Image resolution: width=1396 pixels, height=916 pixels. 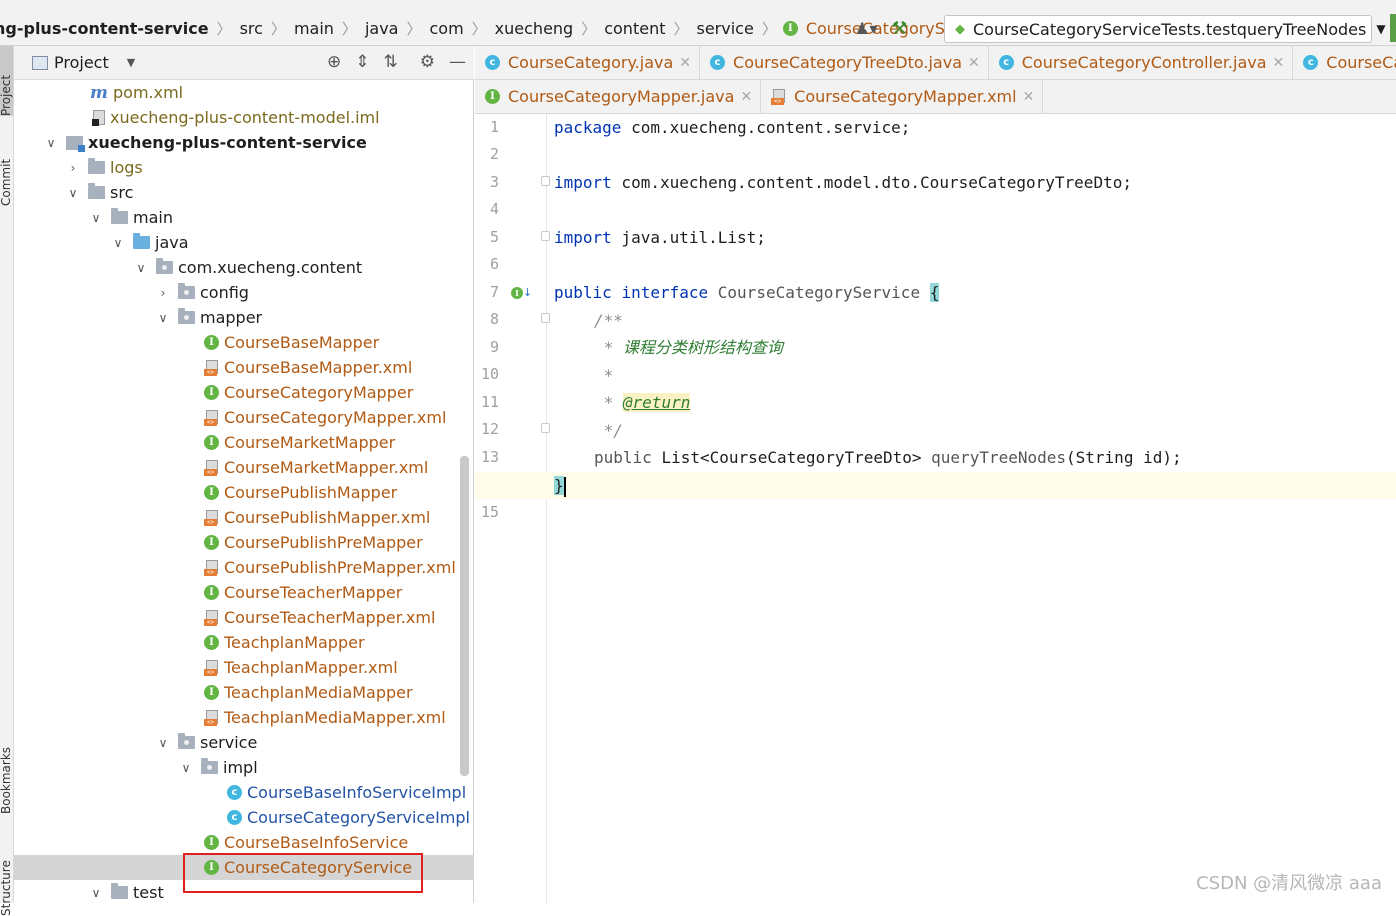 What do you see at coordinates (244, 592) in the screenshot?
I see `tree-item-file: I CourseTeacherMapper` at bounding box center [244, 592].